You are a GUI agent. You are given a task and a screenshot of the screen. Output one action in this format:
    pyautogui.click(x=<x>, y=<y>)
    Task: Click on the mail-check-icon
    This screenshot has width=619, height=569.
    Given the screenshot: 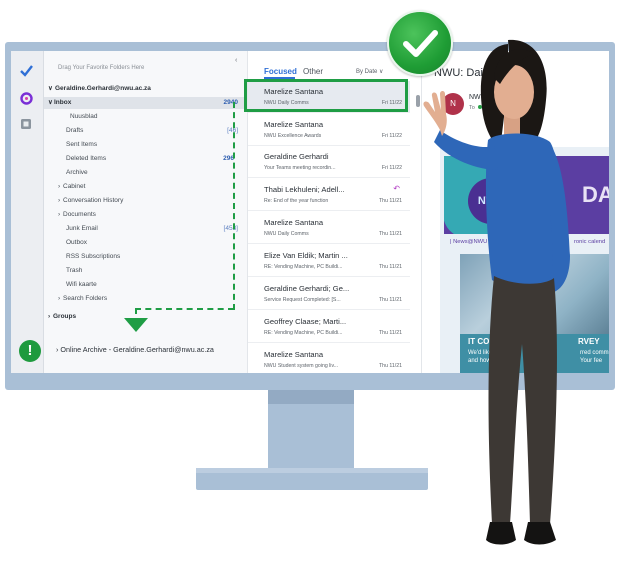 What is the action you would take?
    pyautogui.click(x=26, y=70)
    